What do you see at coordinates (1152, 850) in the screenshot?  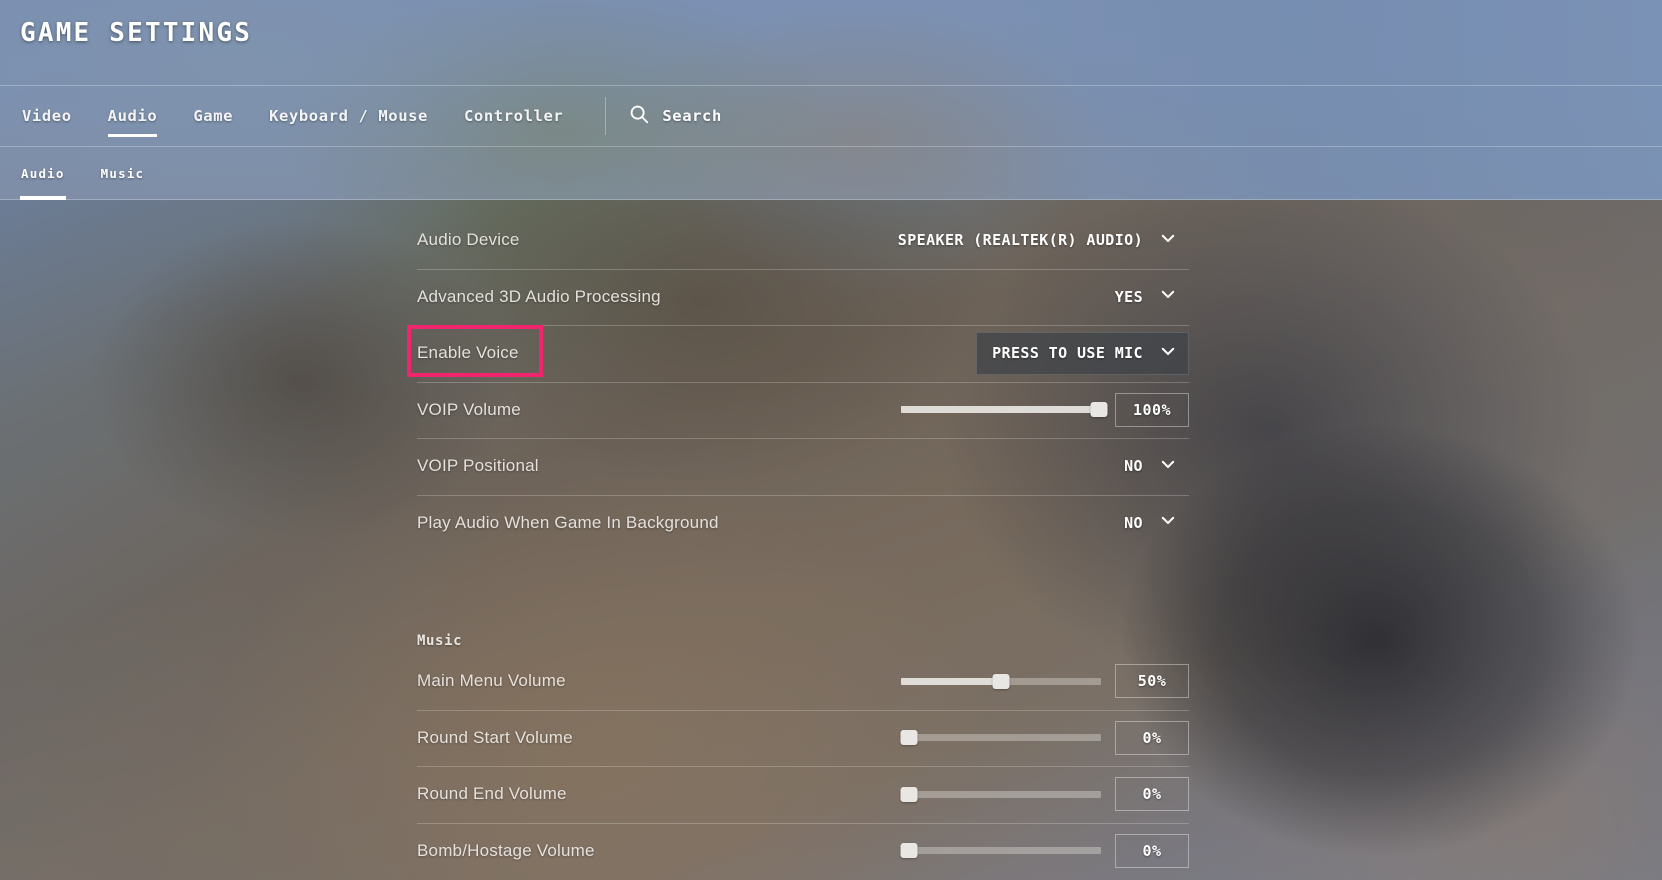 I see `bomb-hostage-volume-value: 0%` at bounding box center [1152, 850].